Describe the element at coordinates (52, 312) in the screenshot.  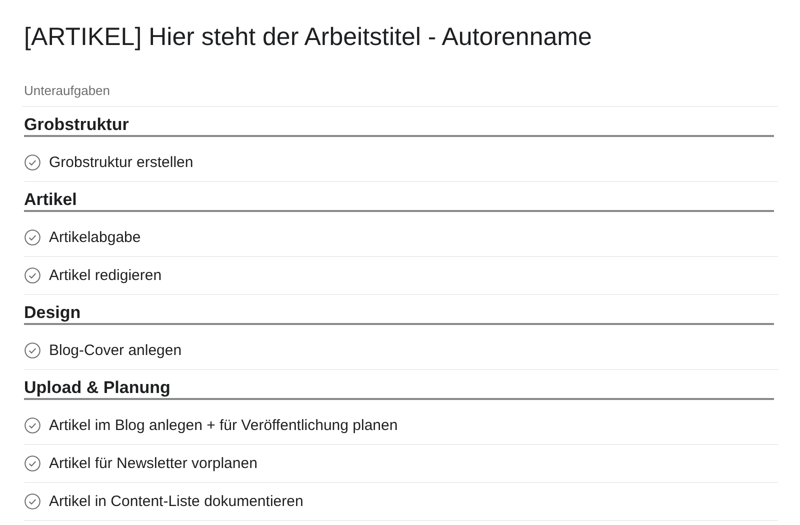
I see `section-header: Design` at that location.